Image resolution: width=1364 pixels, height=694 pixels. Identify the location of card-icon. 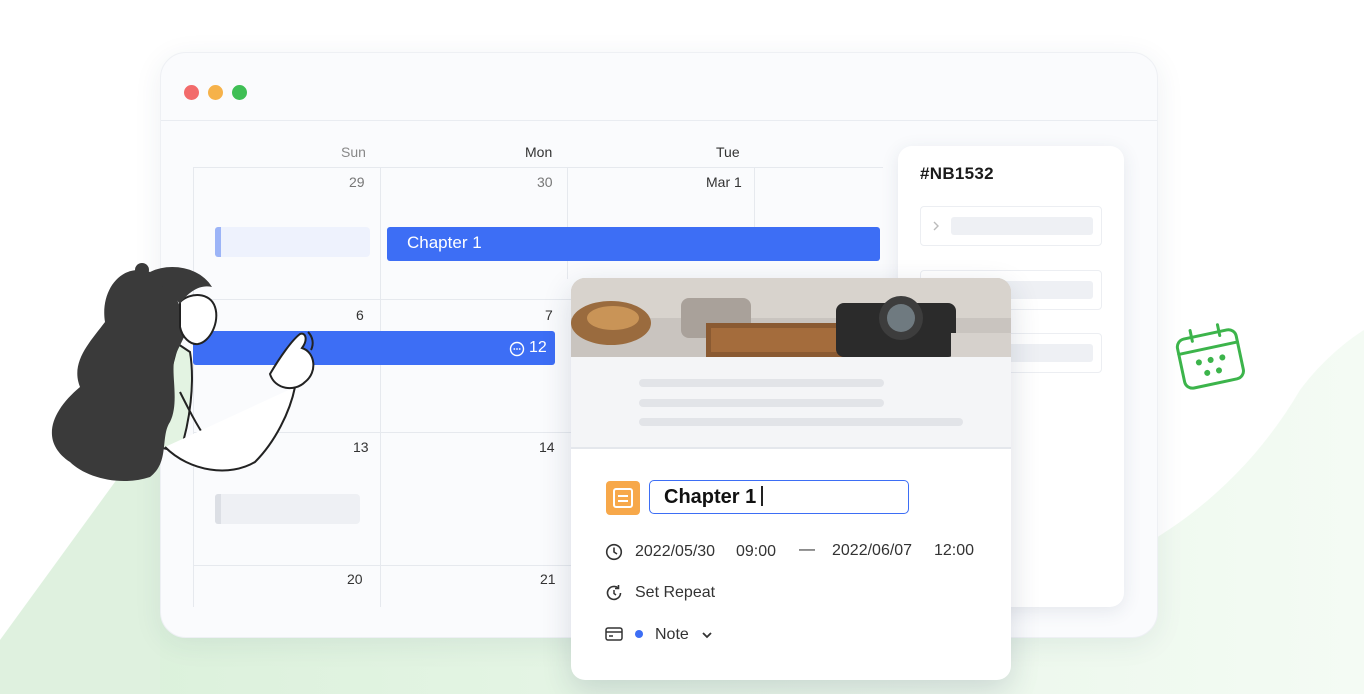
(614, 634).